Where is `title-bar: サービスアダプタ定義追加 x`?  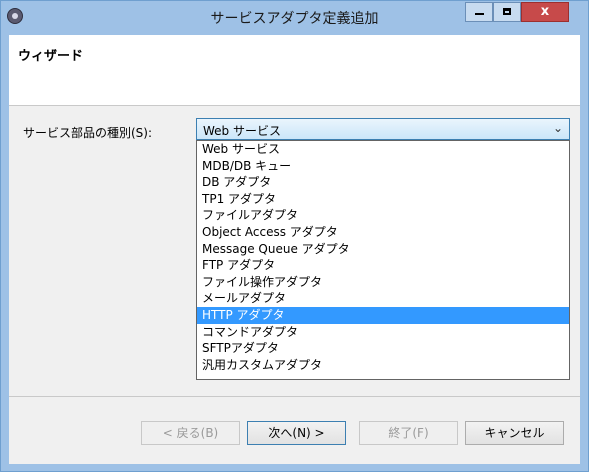 title-bar: サービスアダプタ定義追加 x is located at coordinates (294, 18).